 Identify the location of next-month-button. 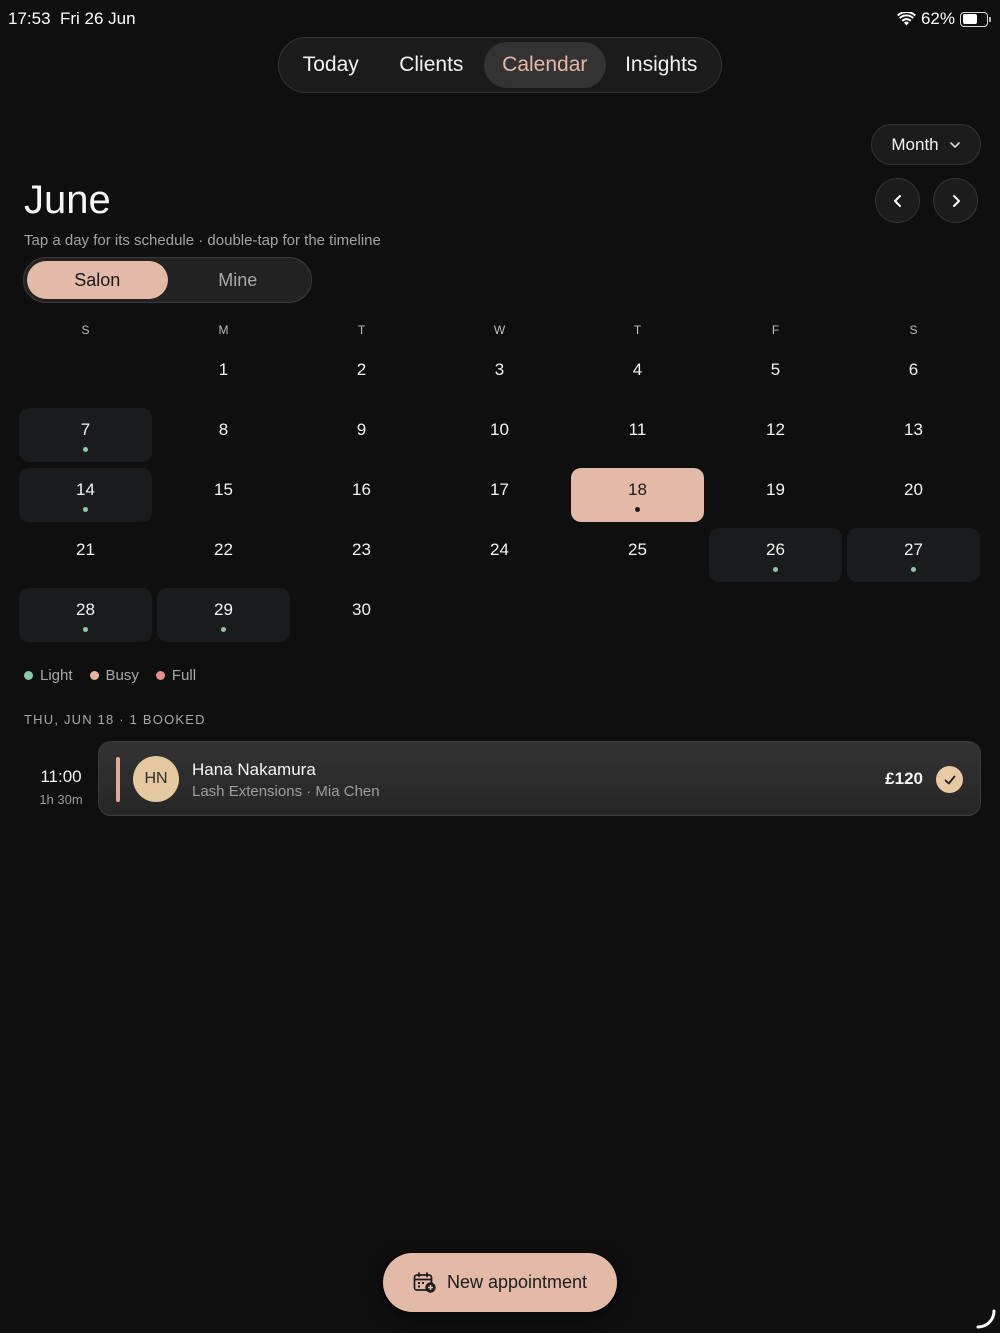
(955, 200).